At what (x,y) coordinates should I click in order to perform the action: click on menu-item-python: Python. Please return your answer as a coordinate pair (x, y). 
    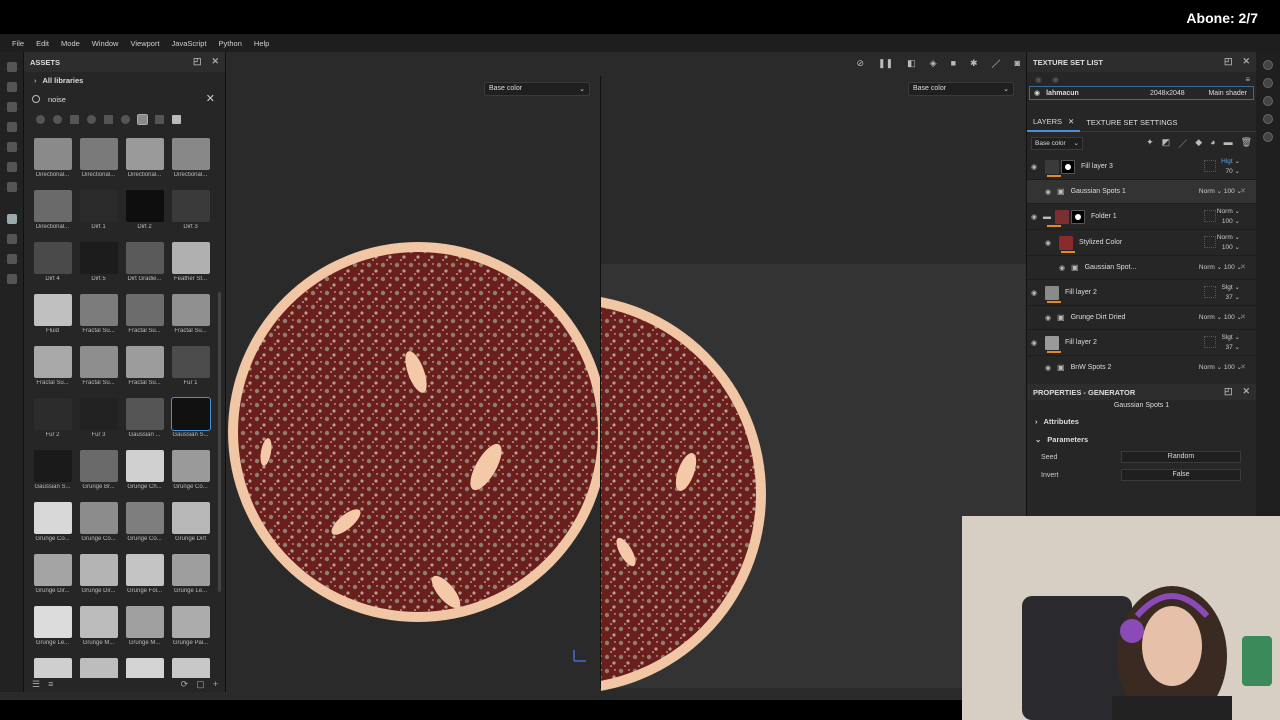
    Looking at the image, I should click on (230, 43).